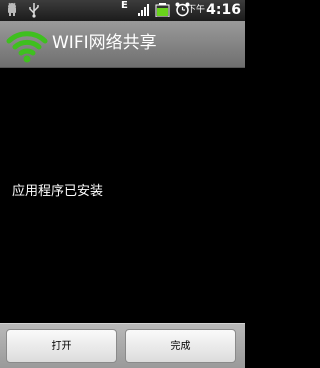 The image size is (320, 368). What do you see at coordinates (27, 47) in the screenshot?
I see `wifi-icon` at bounding box center [27, 47].